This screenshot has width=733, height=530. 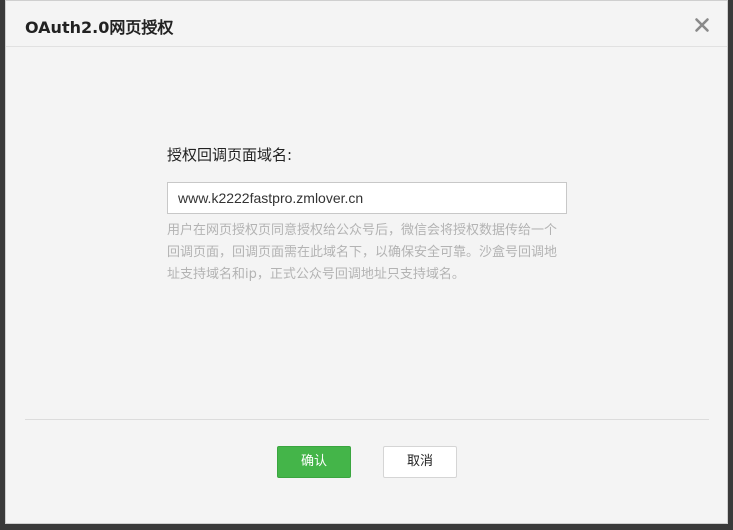 I want to click on domain-input, so click(x=367, y=198).